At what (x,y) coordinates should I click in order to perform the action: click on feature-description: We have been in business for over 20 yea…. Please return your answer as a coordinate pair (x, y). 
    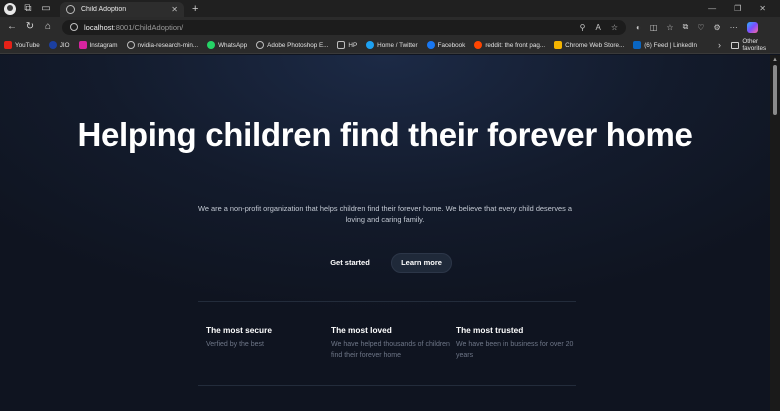
    Looking at the image, I should click on (515, 350).